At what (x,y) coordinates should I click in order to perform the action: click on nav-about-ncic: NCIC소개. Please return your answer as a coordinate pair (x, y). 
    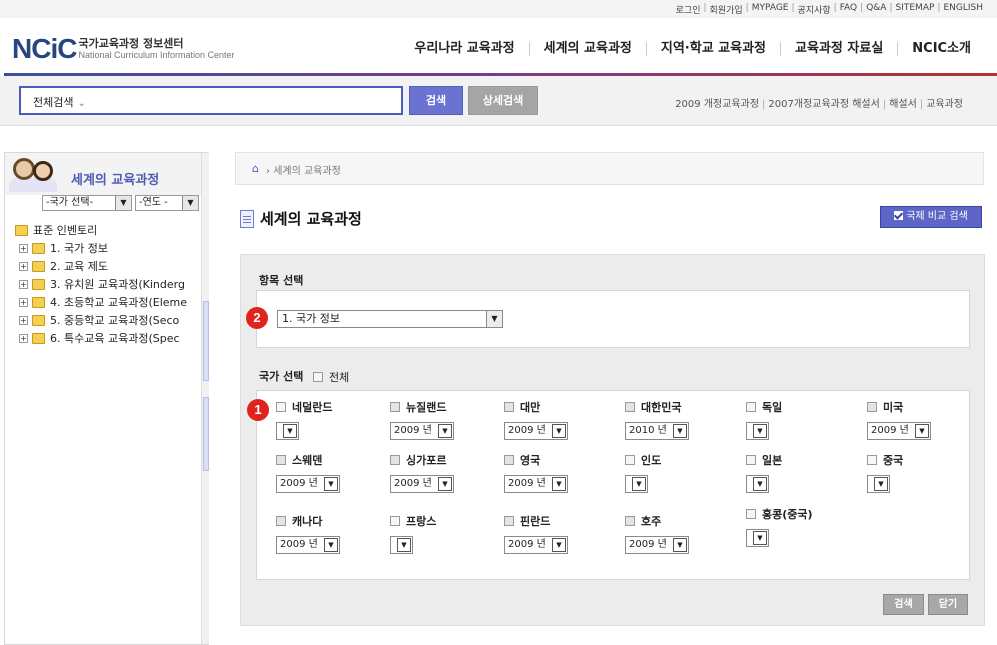
    Looking at the image, I should click on (934, 49).